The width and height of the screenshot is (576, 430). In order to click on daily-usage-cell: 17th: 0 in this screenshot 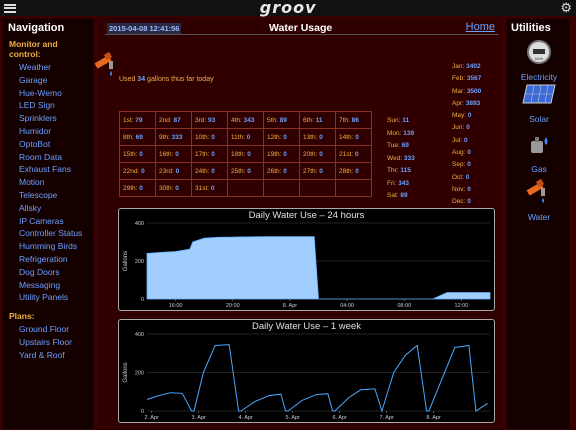, I will do `click(209, 154)`.